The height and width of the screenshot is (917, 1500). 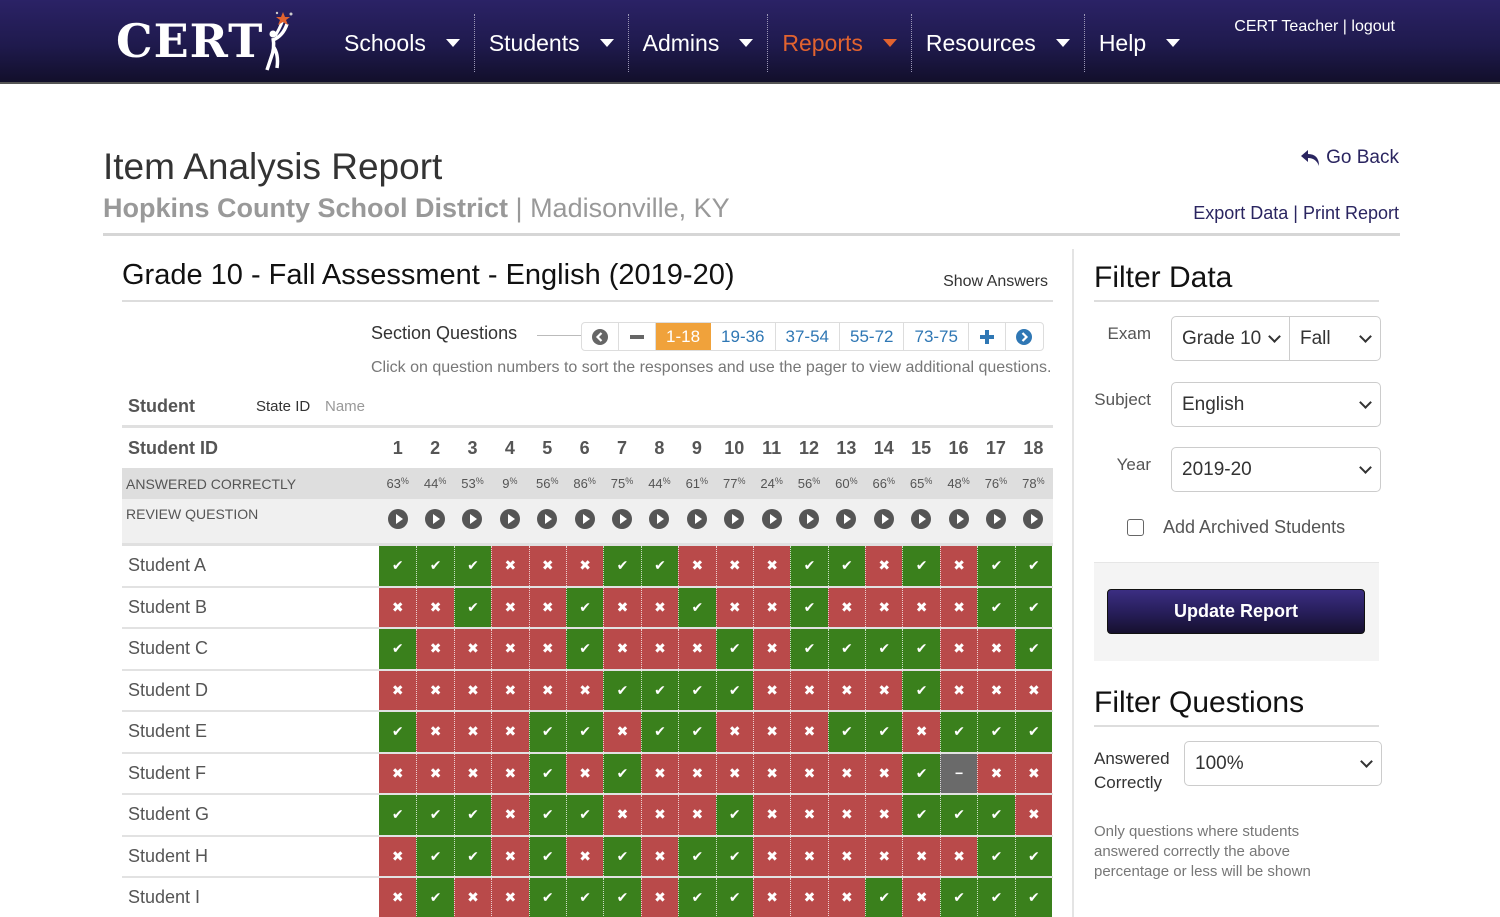 I want to click on pager-page-19-36: 19-36, so click(x=743, y=336).